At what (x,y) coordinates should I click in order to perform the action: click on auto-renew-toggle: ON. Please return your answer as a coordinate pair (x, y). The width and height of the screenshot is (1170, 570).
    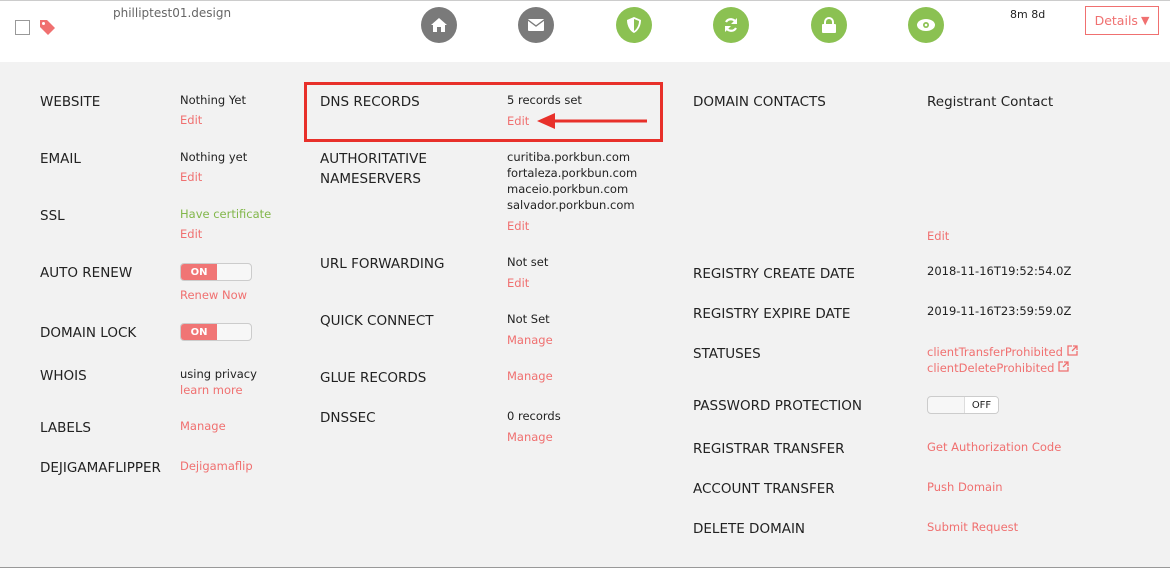
    Looking at the image, I should click on (216, 272).